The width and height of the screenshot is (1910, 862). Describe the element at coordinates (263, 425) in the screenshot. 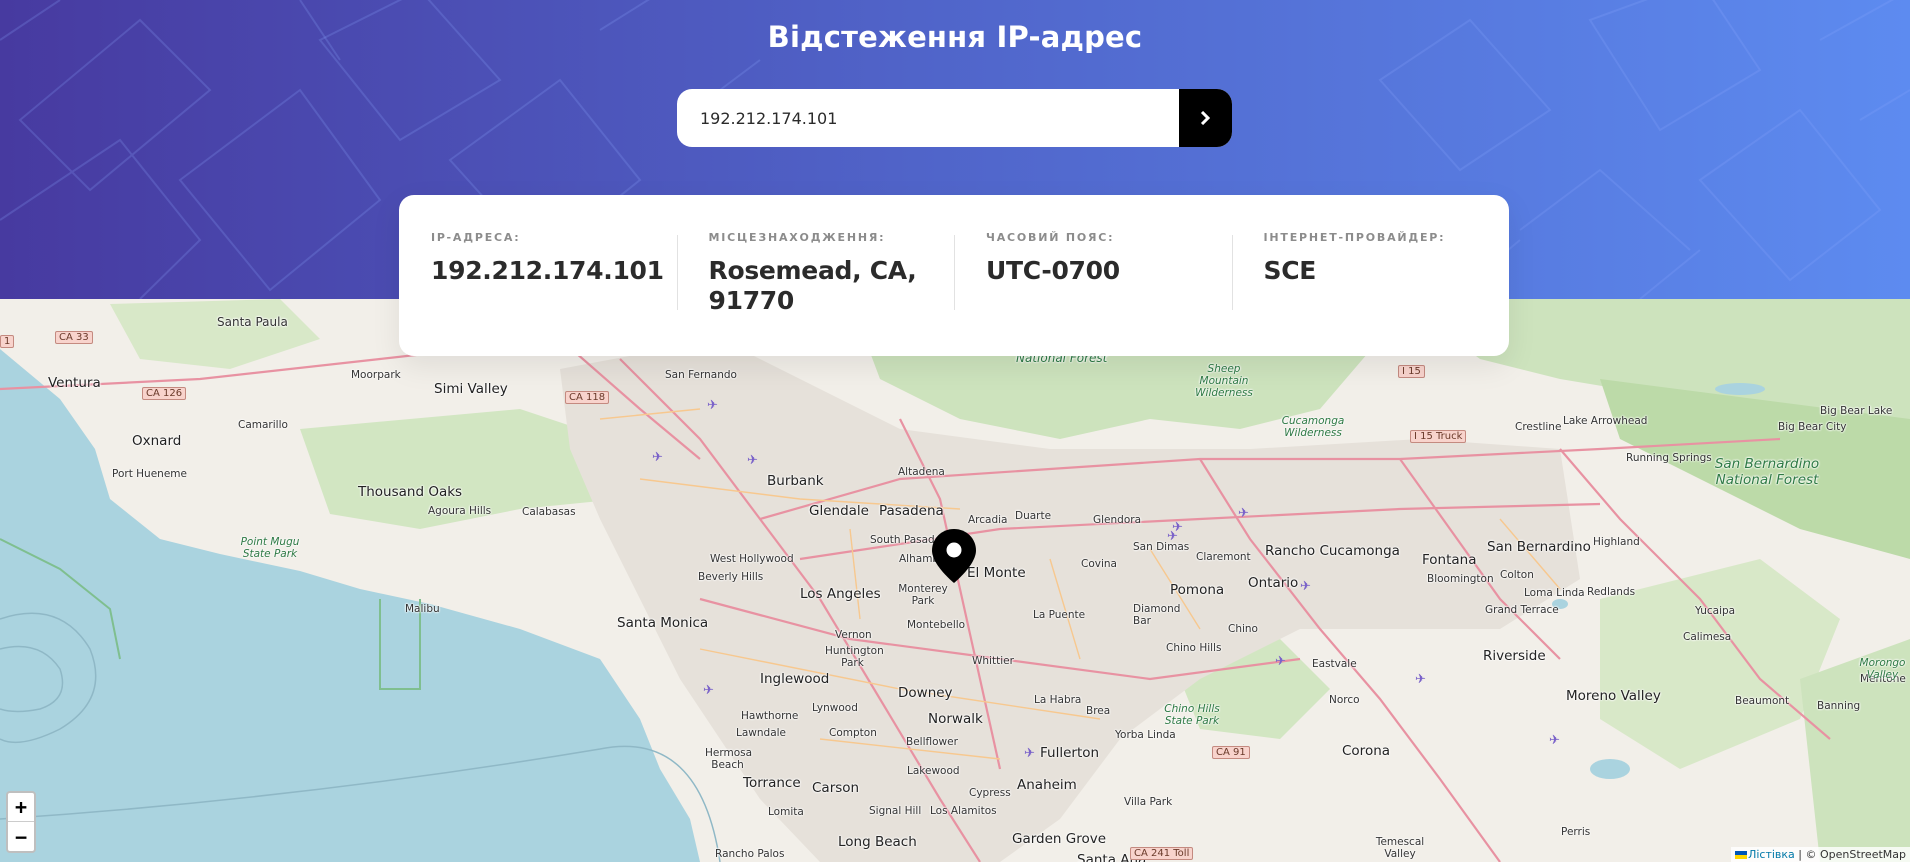

I see `map-label: Camarillo` at that location.